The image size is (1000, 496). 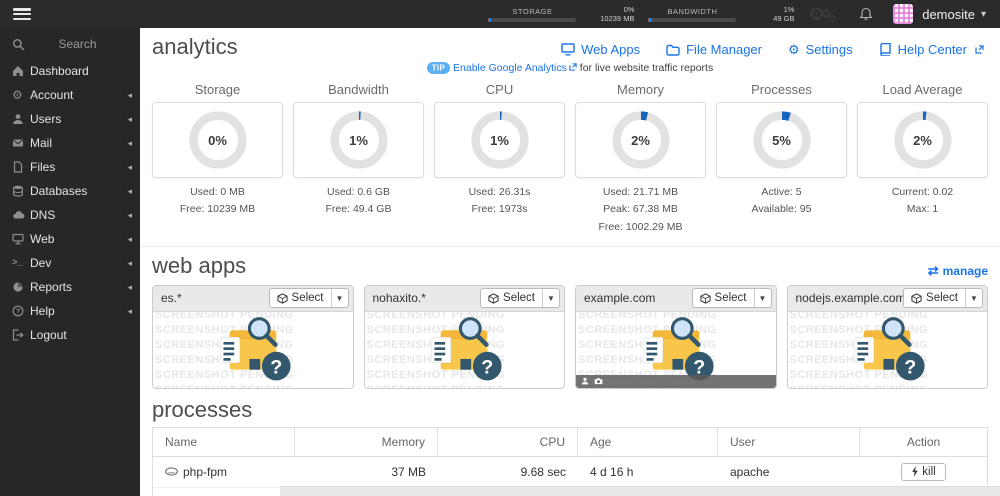 I want to click on file-icon, so click(x=21, y=167).